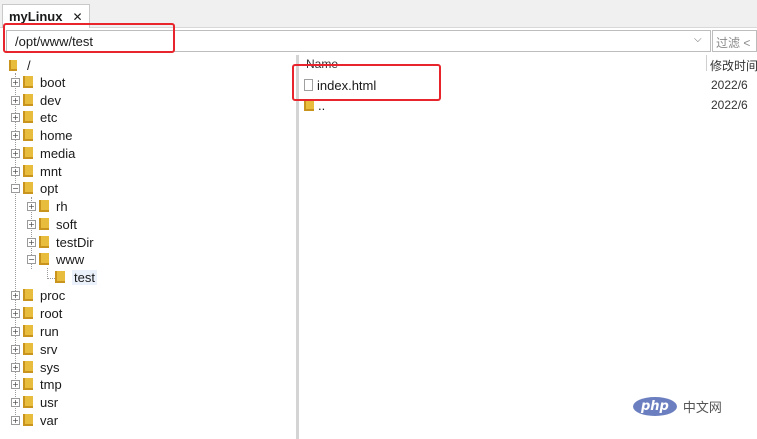 This screenshot has width=757, height=439. I want to click on tree-item-opt: − opt, so click(34, 188).